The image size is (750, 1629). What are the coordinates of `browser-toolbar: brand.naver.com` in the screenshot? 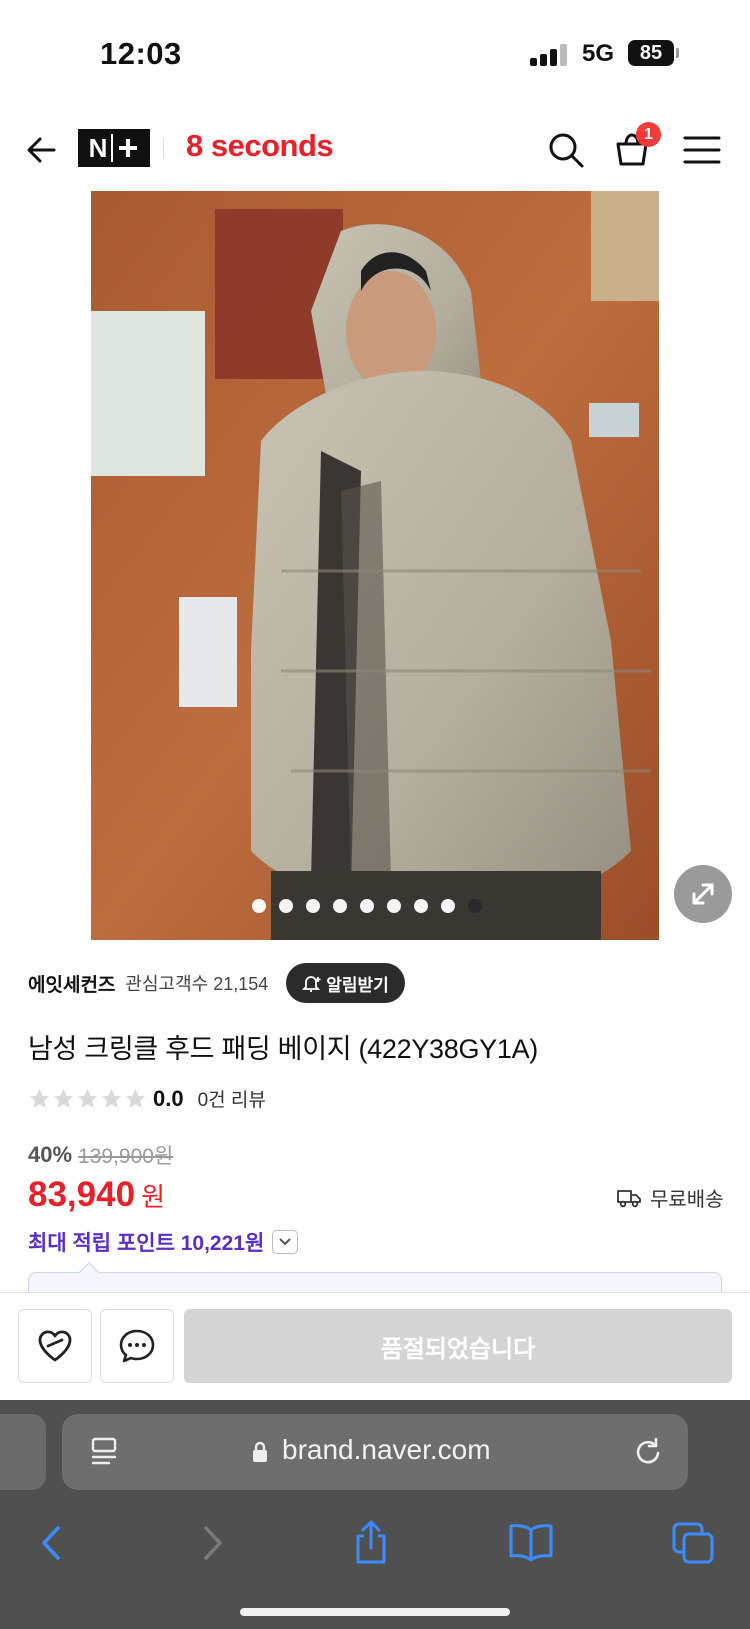 It's located at (375, 1514).